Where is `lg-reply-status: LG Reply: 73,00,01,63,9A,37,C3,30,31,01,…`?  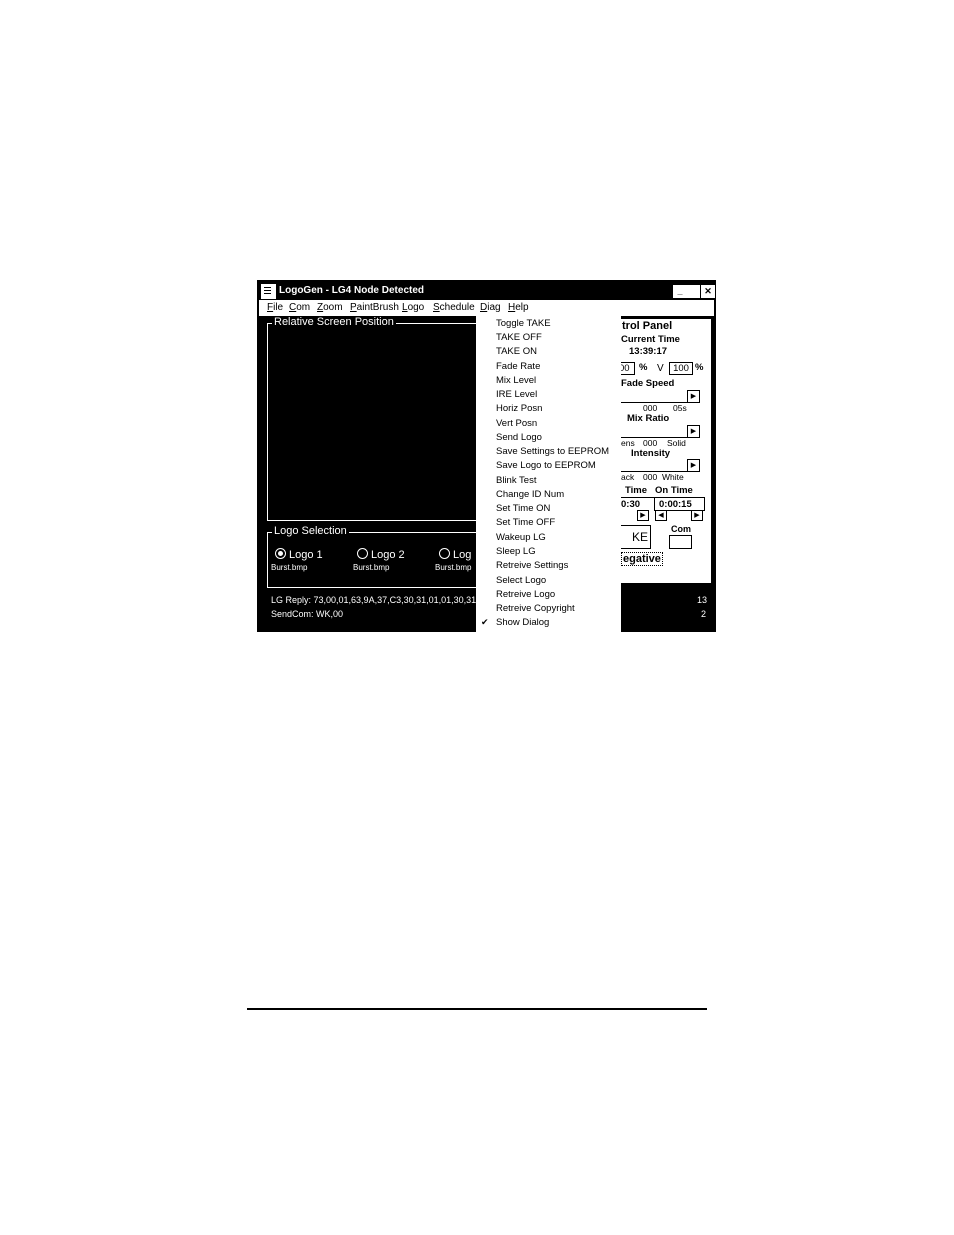
lg-reply-status: LG Reply: 73,00,01,63,9A,37,C3,30,31,01,… is located at coordinates (374, 600).